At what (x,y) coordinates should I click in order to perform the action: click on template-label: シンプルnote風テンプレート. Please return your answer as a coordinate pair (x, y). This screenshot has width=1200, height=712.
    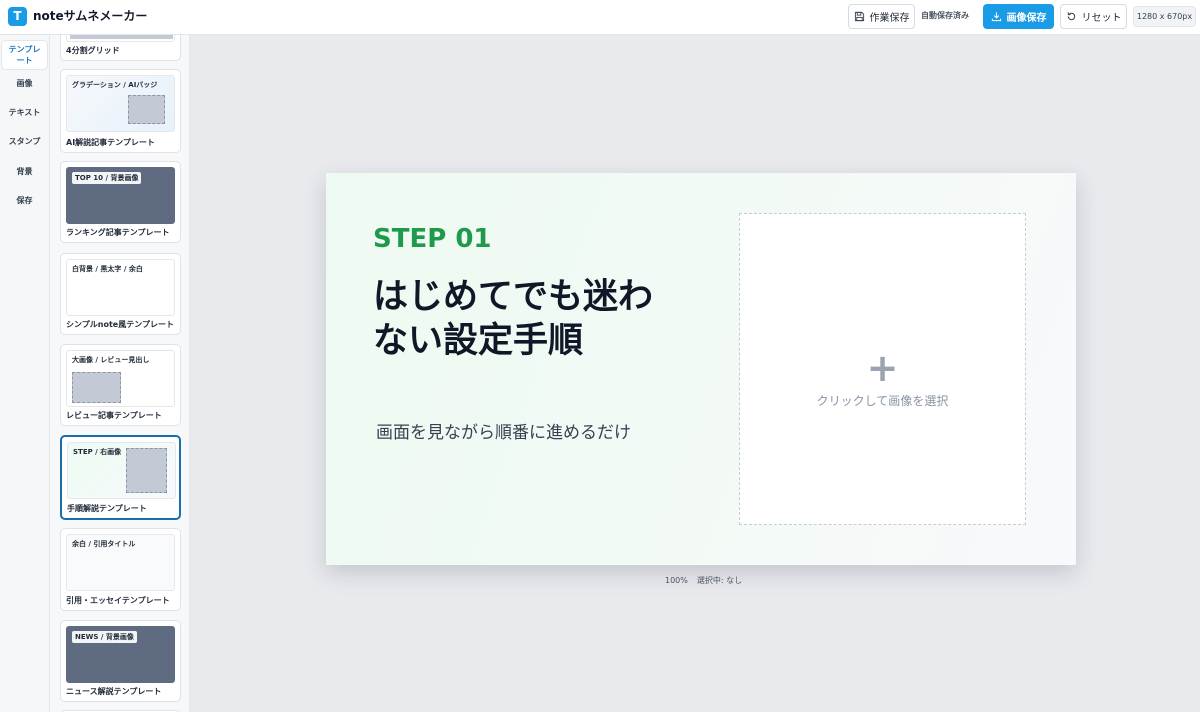
    Looking at the image, I should click on (120, 324).